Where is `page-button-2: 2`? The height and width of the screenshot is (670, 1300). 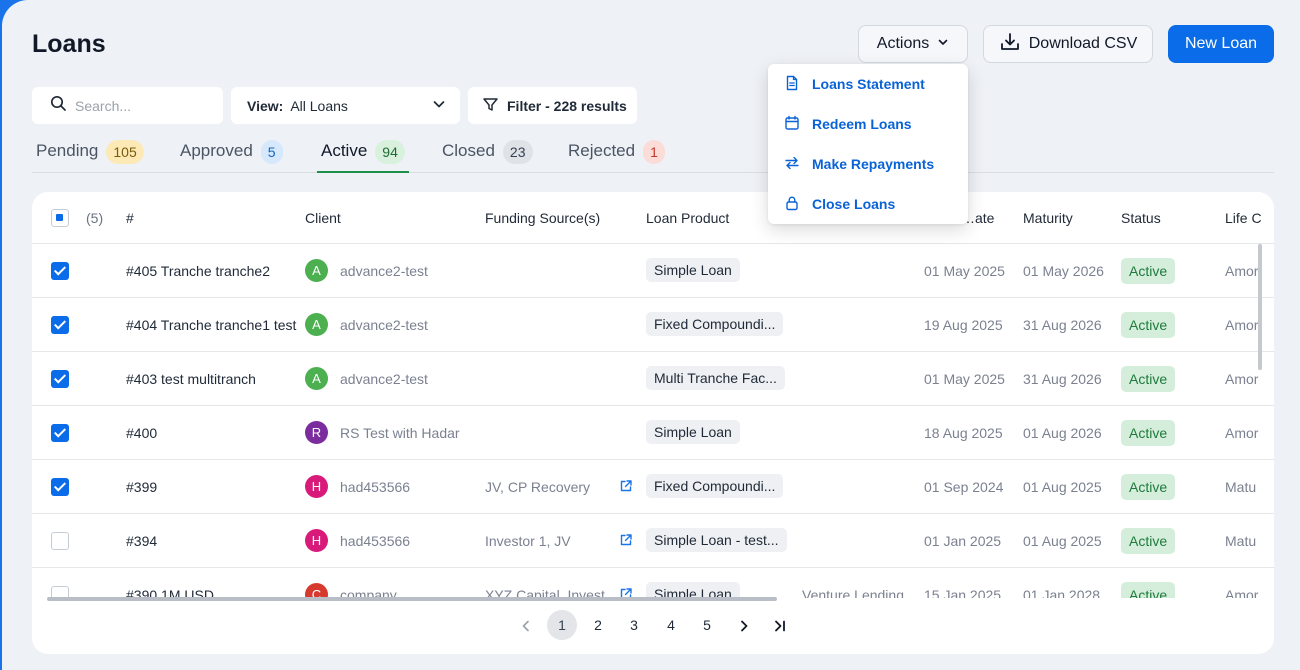
page-button-2: 2 is located at coordinates (598, 625).